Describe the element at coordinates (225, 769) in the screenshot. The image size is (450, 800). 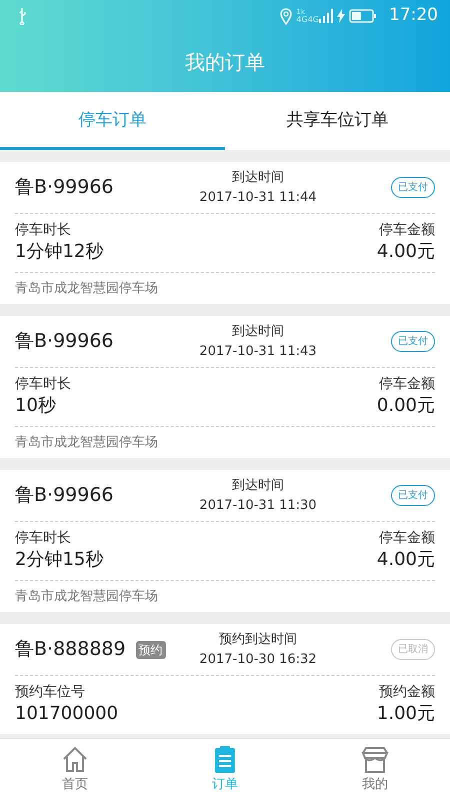
I see `nav-tab: 订单` at that location.